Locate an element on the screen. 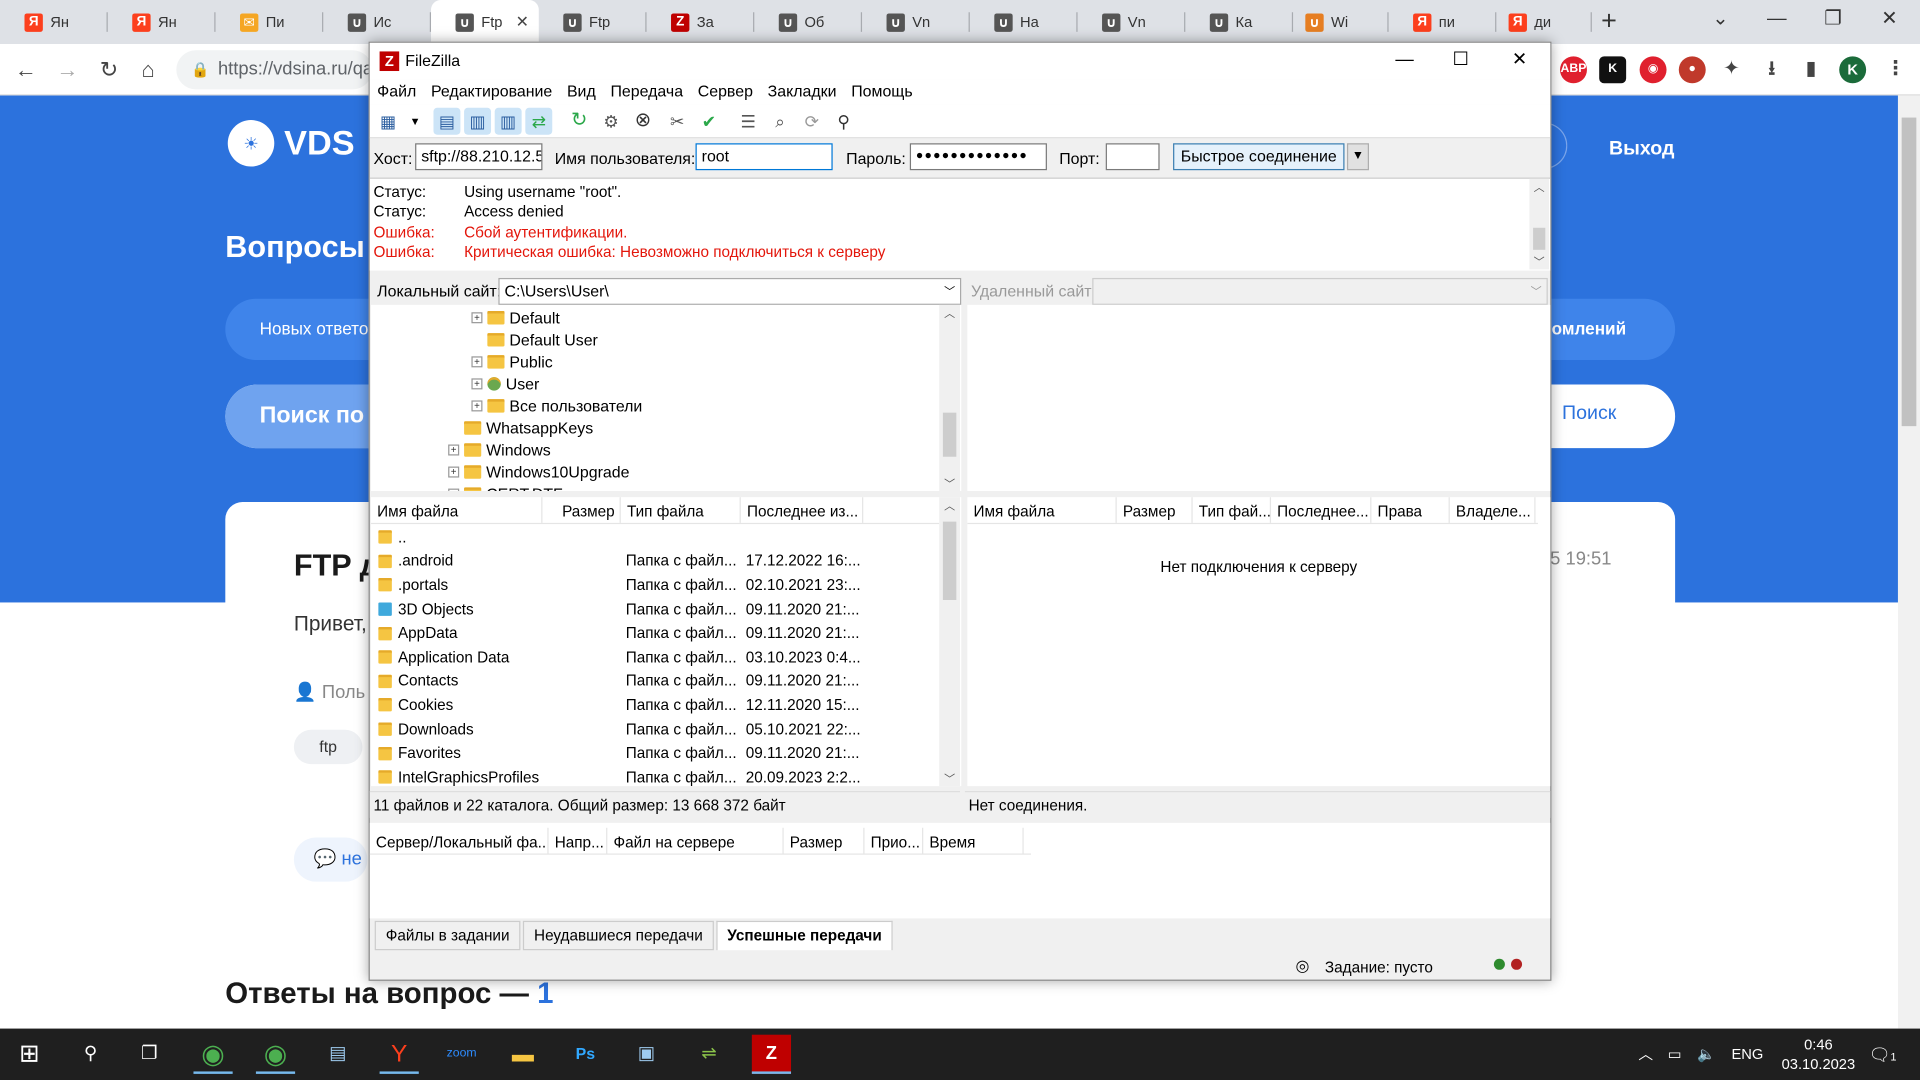  port-input is located at coordinates (1132, 157).